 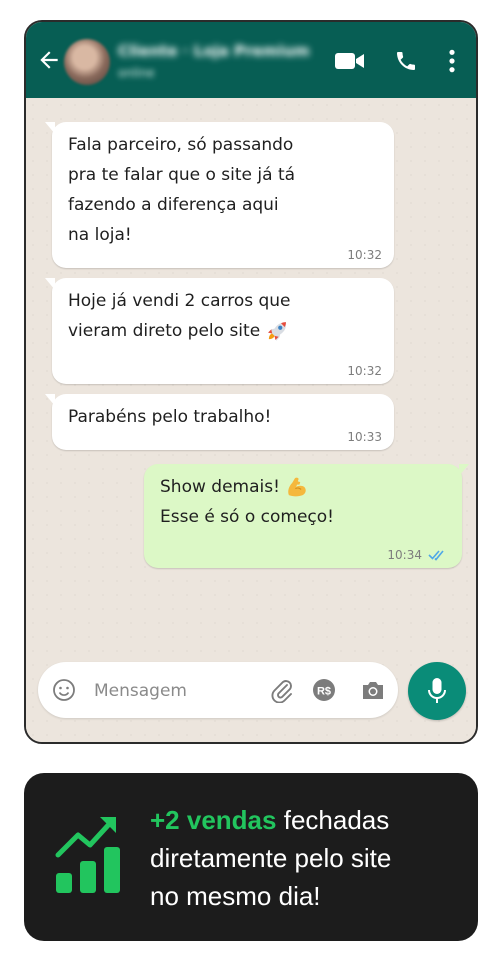 What do you see at coordinates (49, 60) in the screenshot?
I see `back-arrow-icon` at bounding box center [49, 60].